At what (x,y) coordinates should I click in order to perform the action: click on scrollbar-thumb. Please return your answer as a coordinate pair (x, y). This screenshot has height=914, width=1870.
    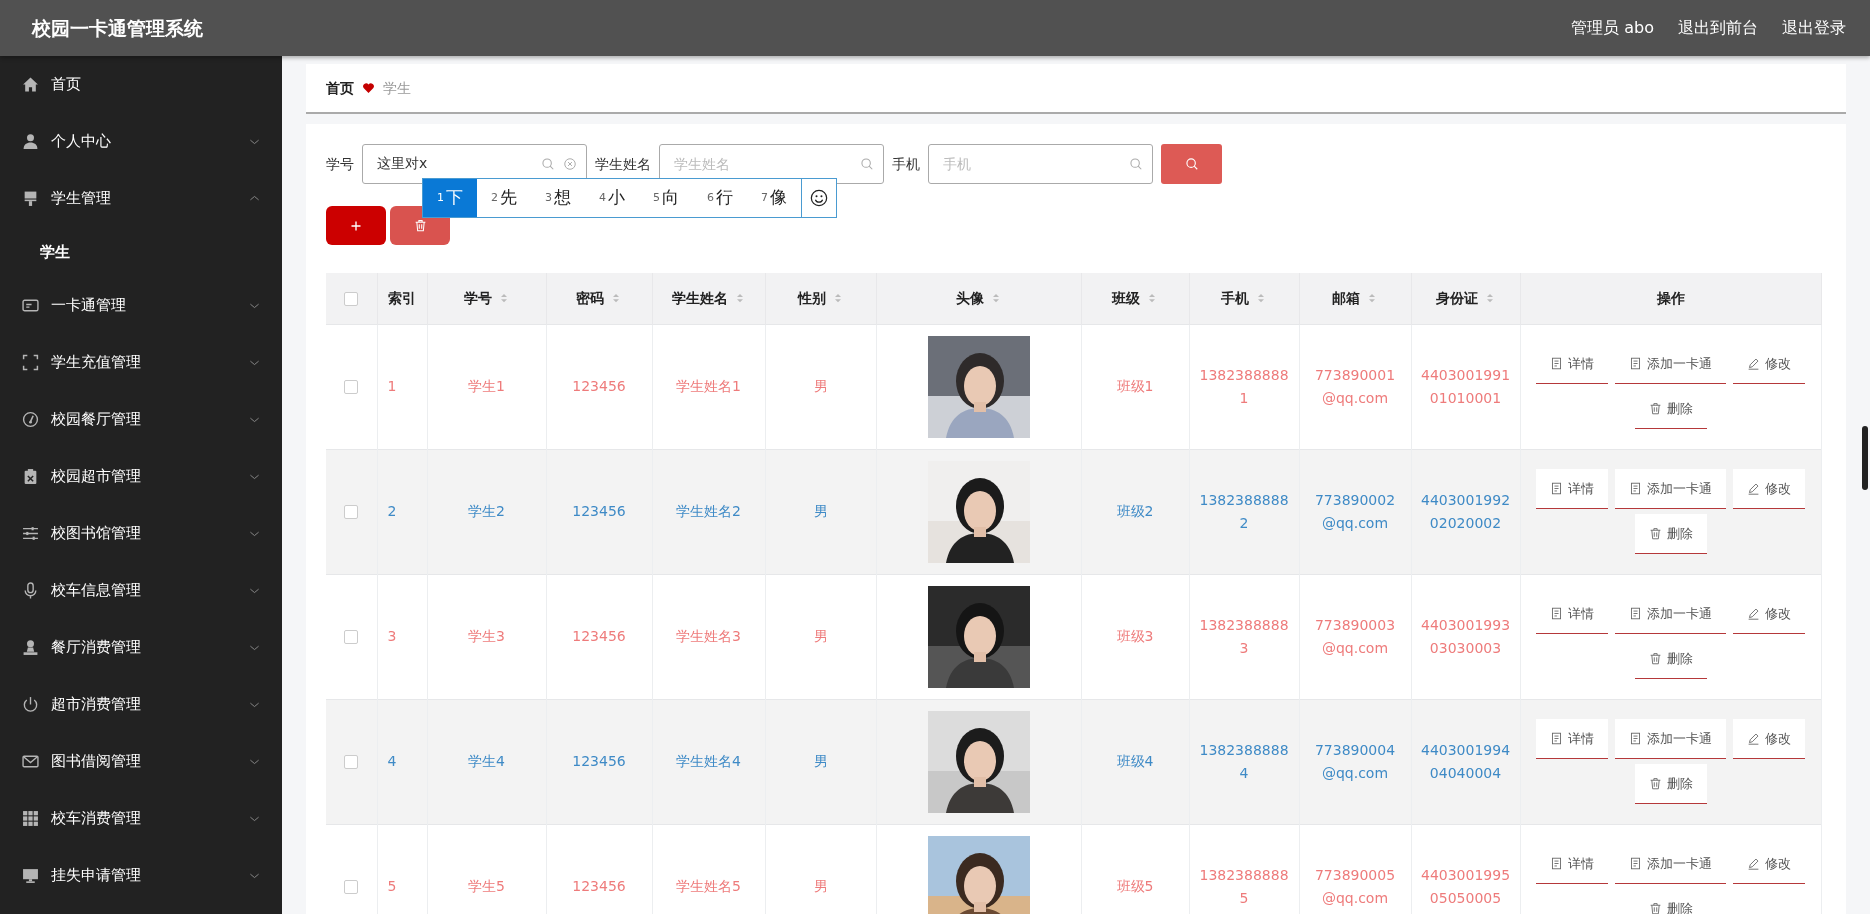
    Looking at the image, I should click on (1865, 458).